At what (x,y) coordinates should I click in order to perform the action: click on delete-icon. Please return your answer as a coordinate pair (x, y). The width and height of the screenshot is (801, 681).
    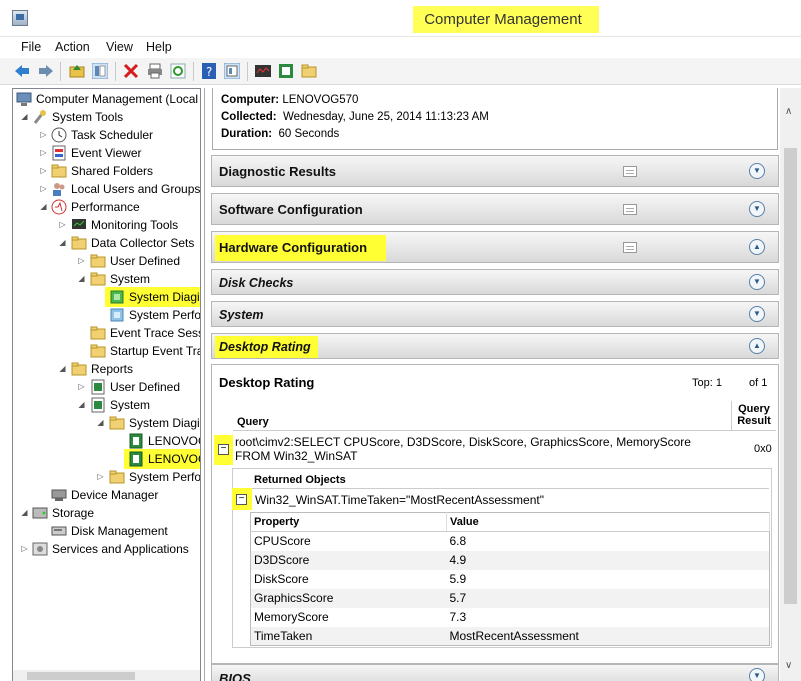
    Looking at the image, I should click on (131, 71).